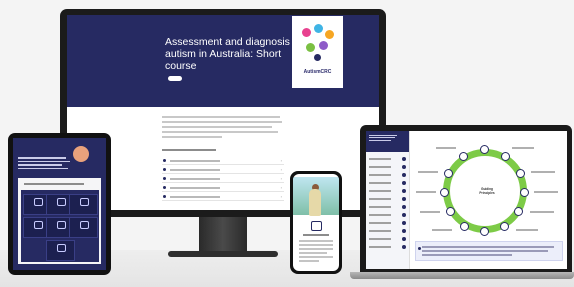 This screenshot has width=574, height=287. Describe the element at coordinates (487, 191) in the screenshot. I see `ring-center-label: Guiding Principles` at that location.